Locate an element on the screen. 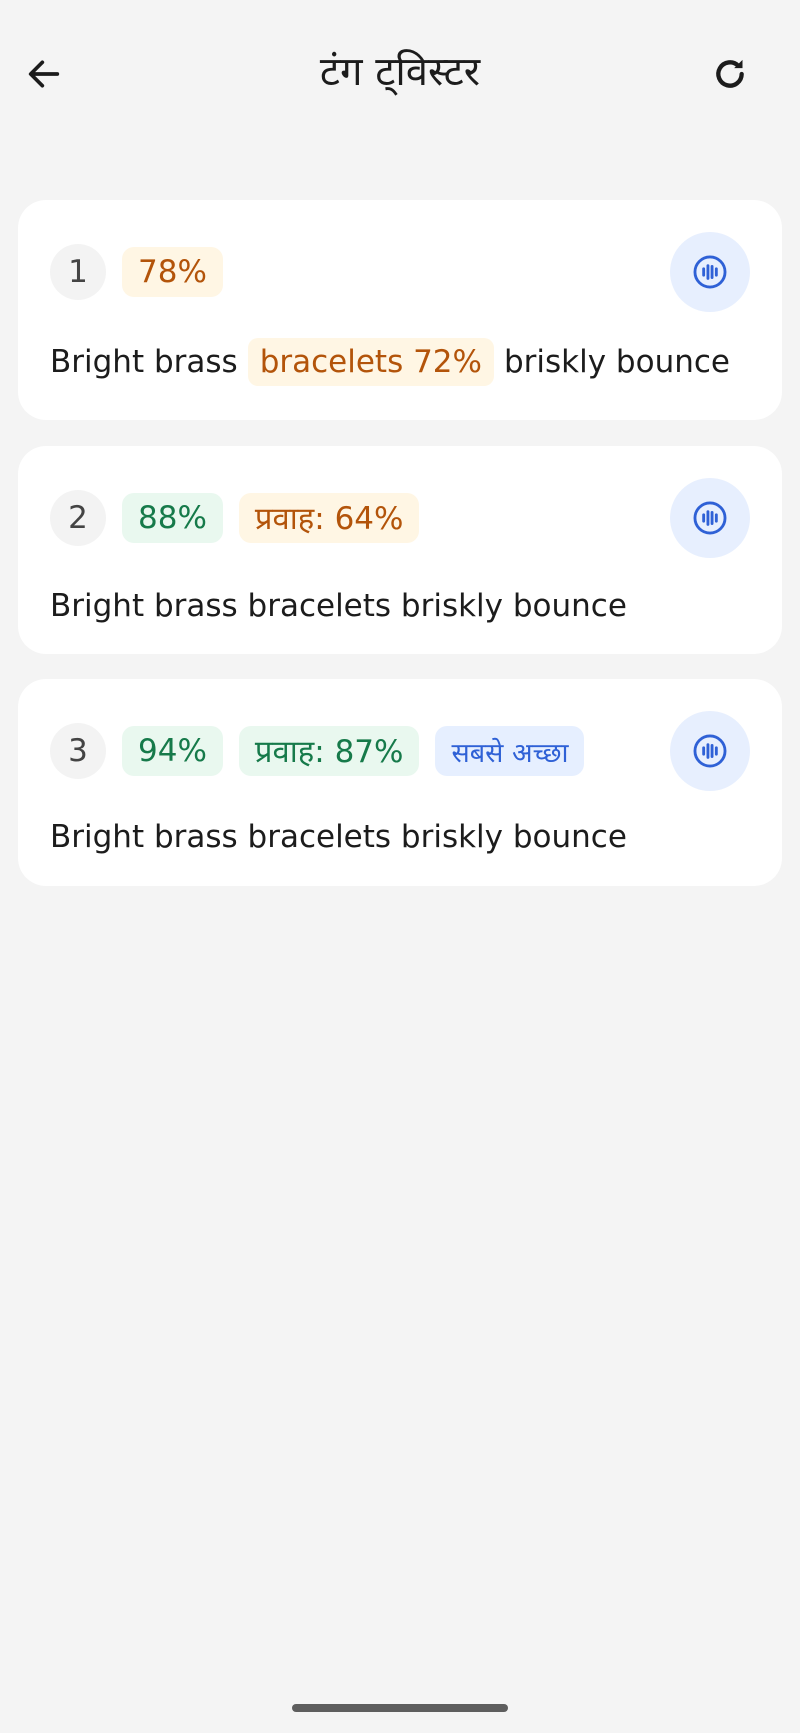  score-badge: 88% is located at coordinates (172, 518).